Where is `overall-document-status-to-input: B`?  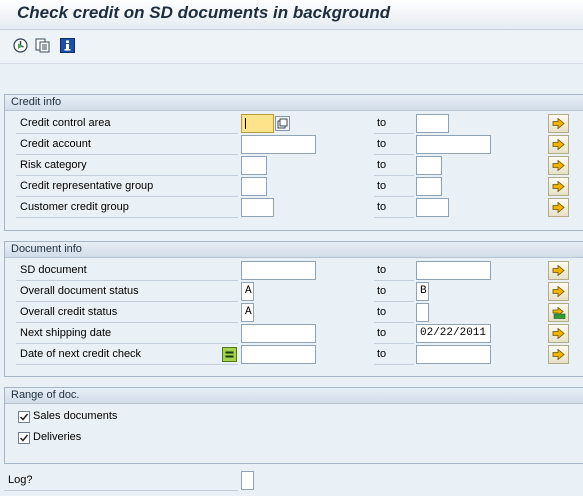
overall-document-status-to-input: B is located at coordinates (422, 291).